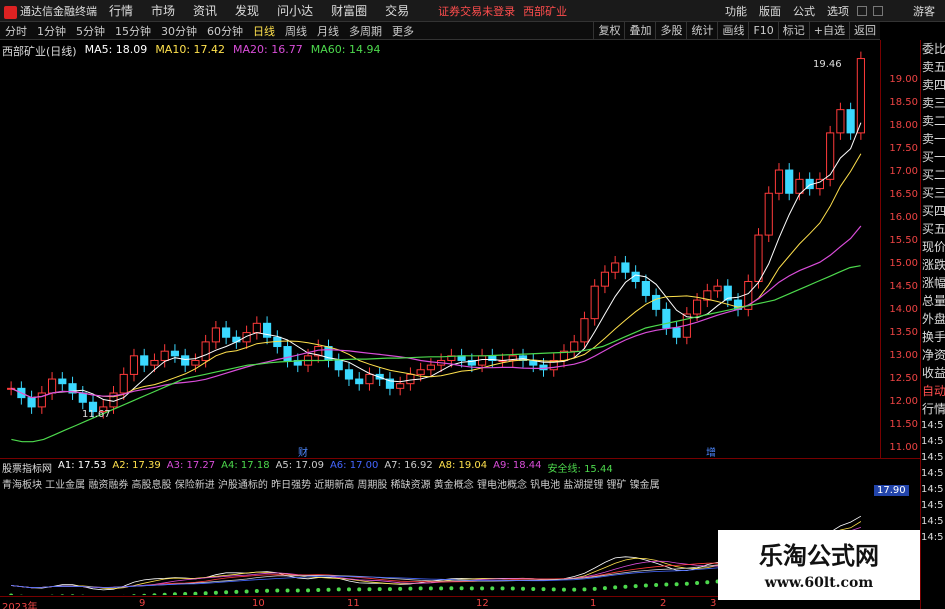 The height and width of the screenshot is (609, 945). Describe the element at coordinates (328, 31) in the screenshot. I see `period-tab-monthly: 月线` at that location.